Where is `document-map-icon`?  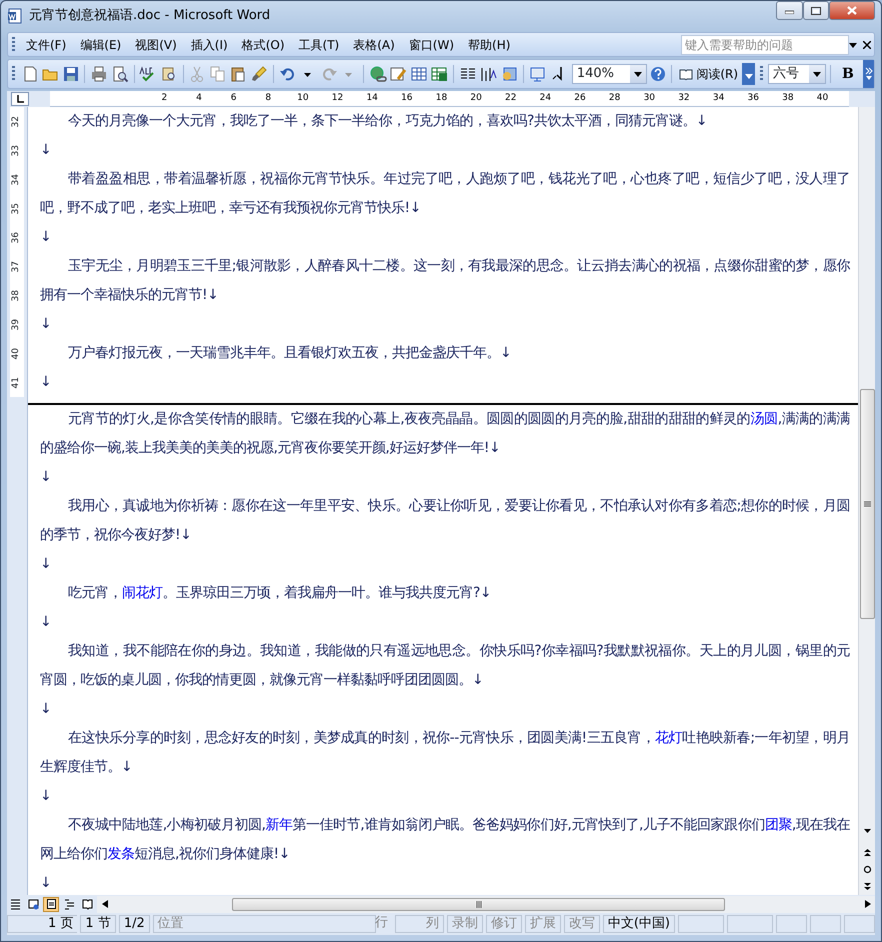 document-map-icon is located at coordinates (509, 74).